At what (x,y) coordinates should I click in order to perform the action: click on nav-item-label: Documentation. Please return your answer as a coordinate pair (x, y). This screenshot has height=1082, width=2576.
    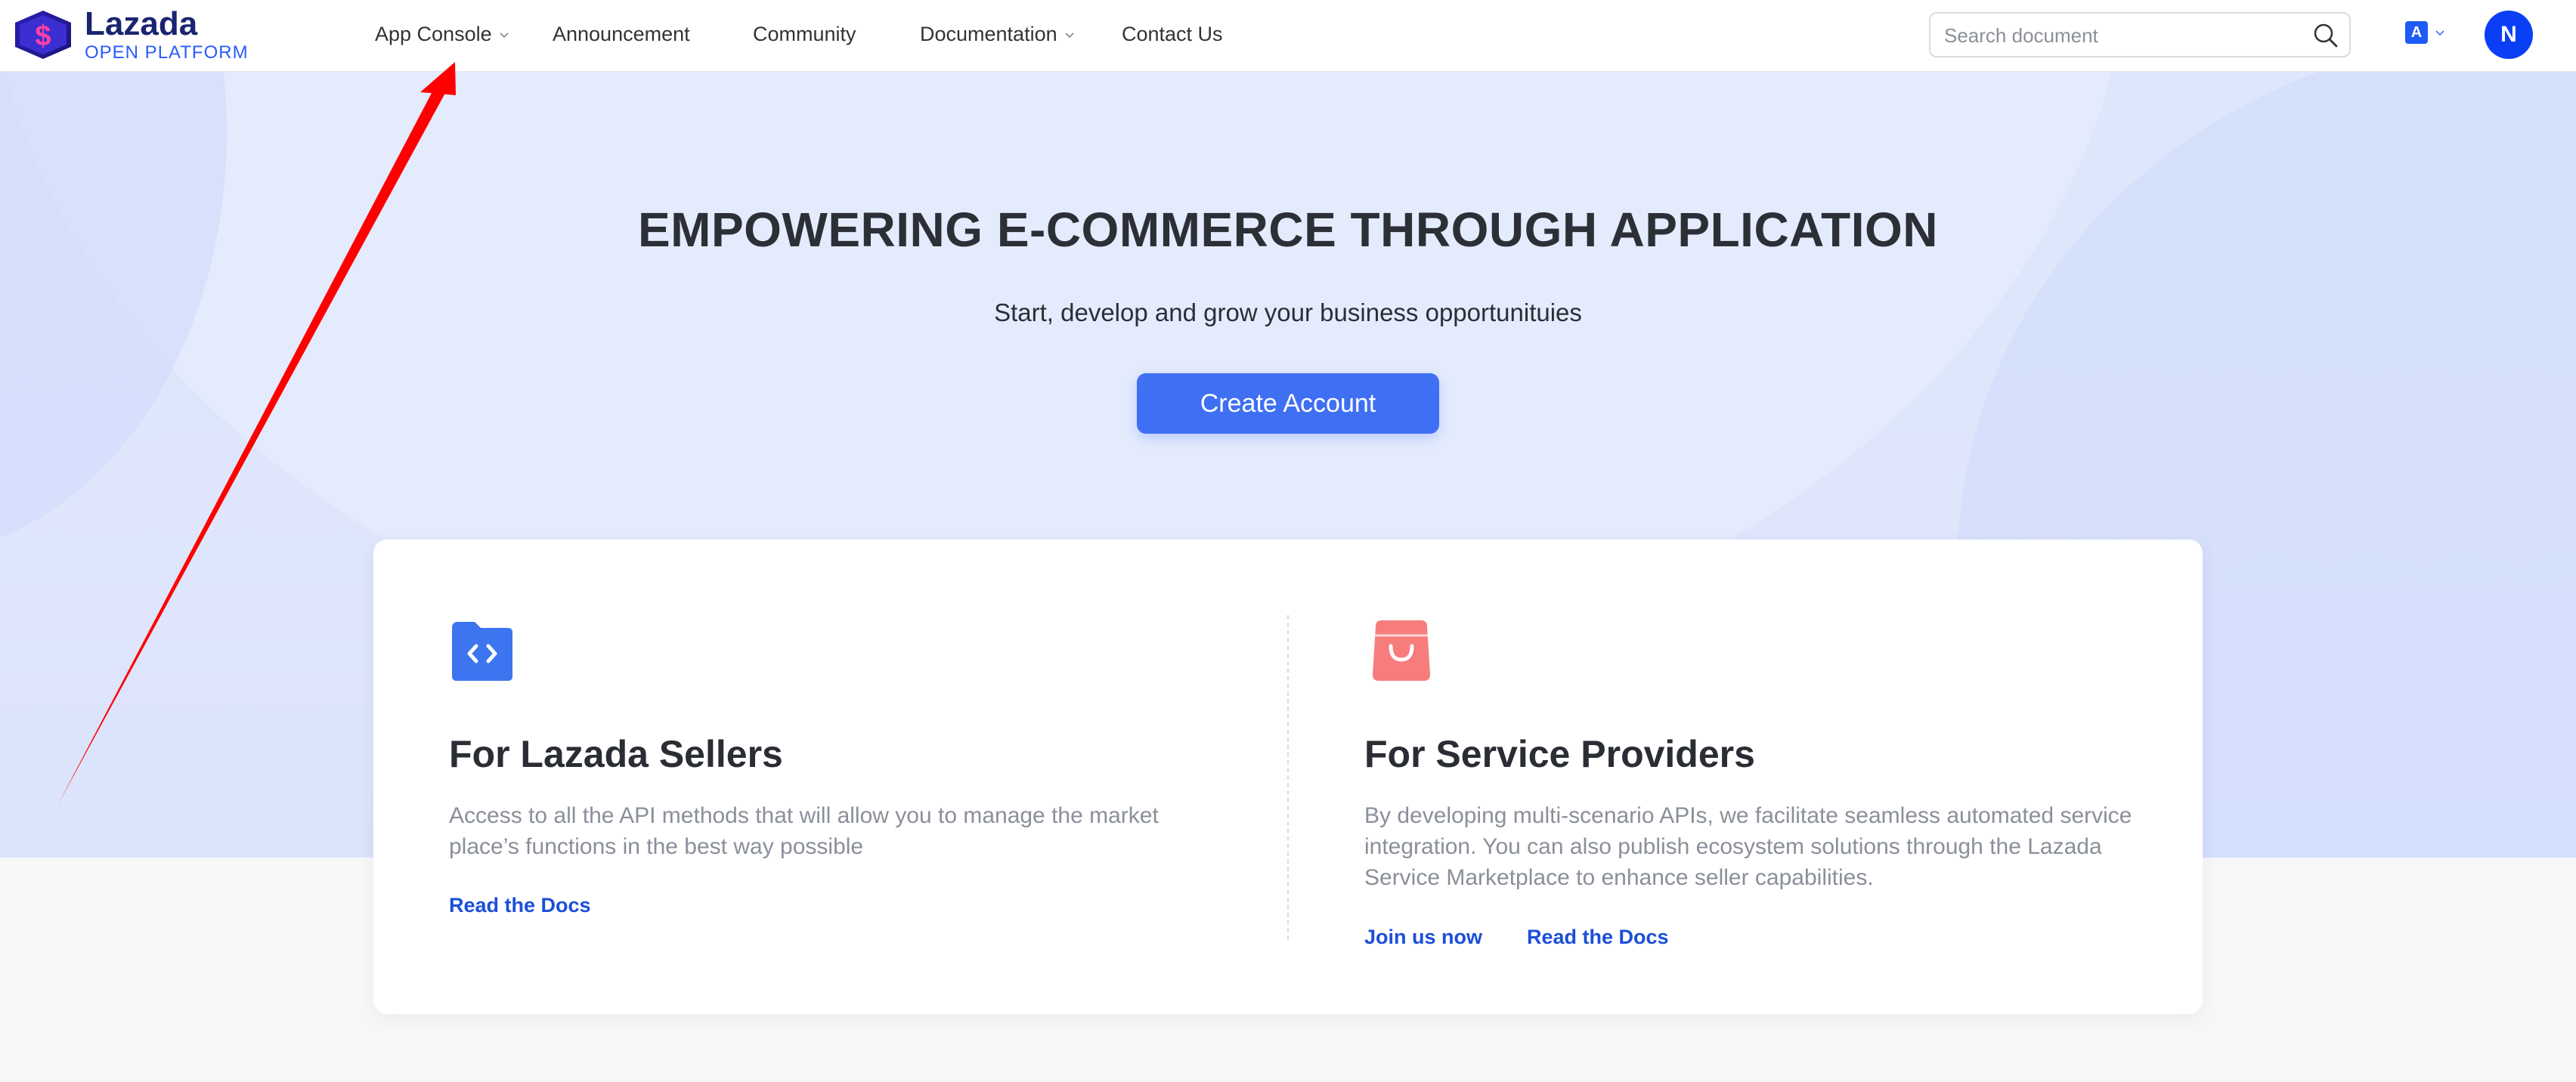
    Looking at the image, I should click on (988, 34).